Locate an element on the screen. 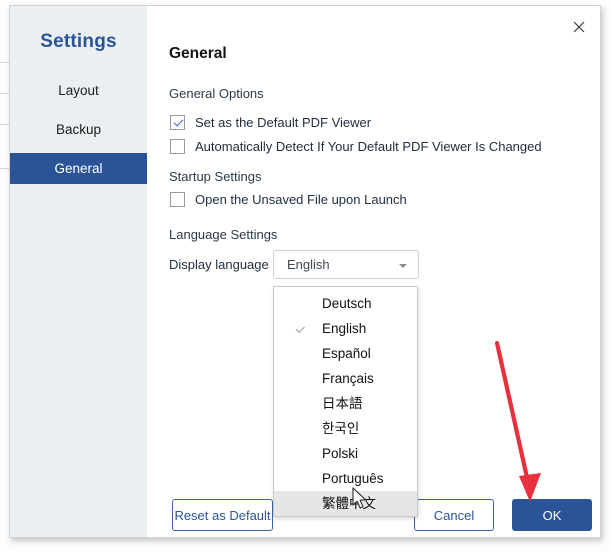 Image resolution: width=610 pixels, height=552 pixels. sidebar-item-label: Backup is located at coordinates (78, 129).